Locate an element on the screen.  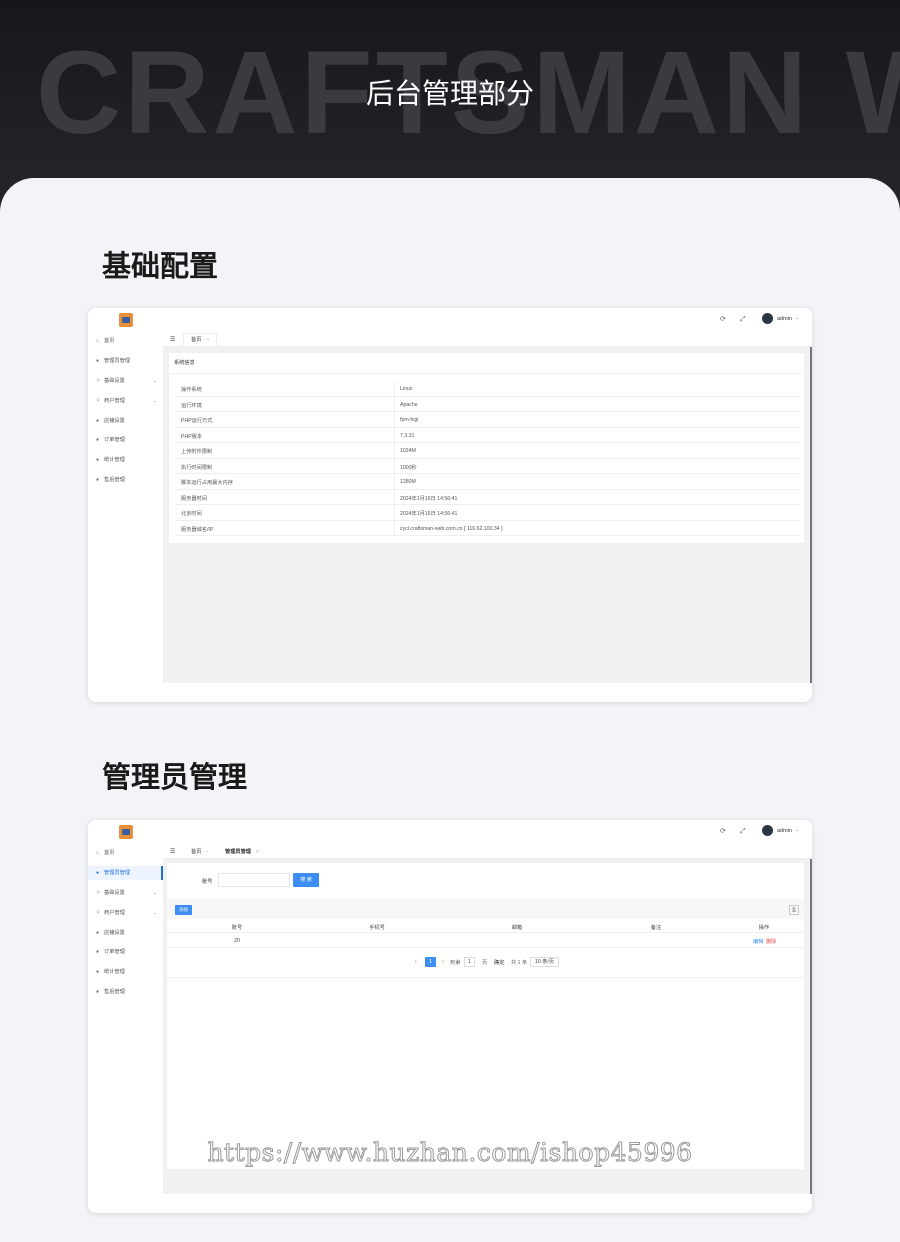
divider is located at coordinates (486, 373).